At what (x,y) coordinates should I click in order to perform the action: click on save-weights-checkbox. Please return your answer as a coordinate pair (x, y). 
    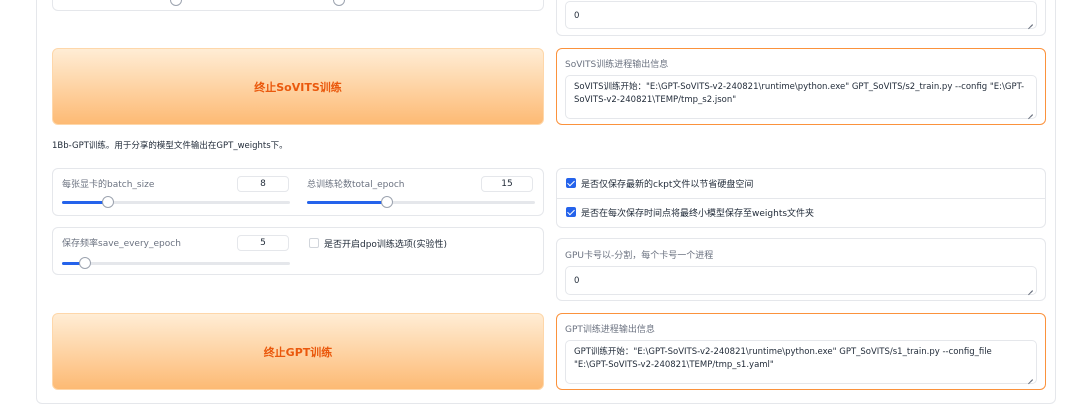
    Looking at the image, I should click on (571, 212).